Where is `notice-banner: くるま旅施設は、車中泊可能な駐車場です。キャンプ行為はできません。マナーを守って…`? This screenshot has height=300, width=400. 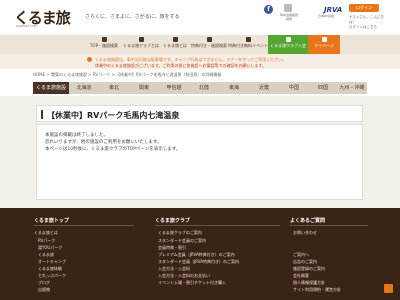
notice-banner: くるま旅施設は、車中泊可能な駐車場です。キャンプ行為はできません。マナーを守って… is located at coordinates (200, 61).